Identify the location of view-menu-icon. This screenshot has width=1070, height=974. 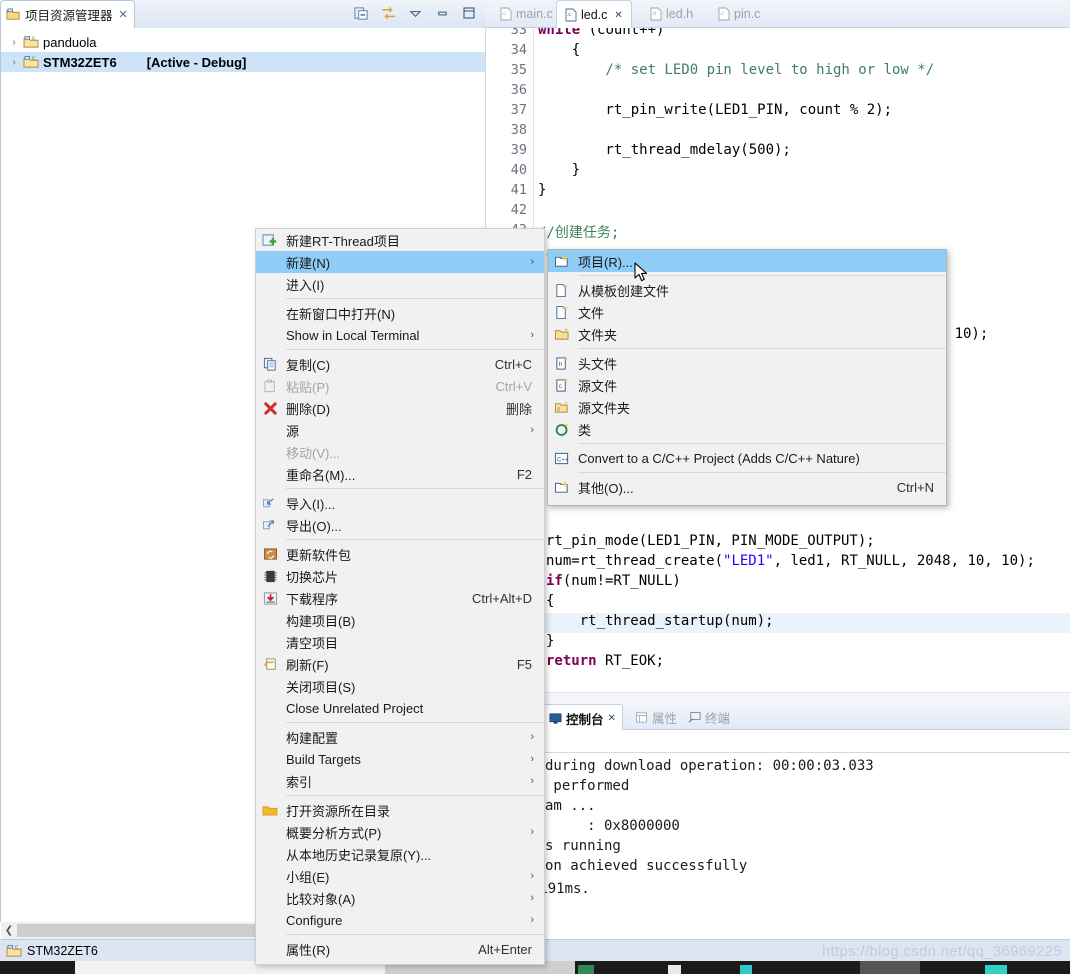
(415, 13).